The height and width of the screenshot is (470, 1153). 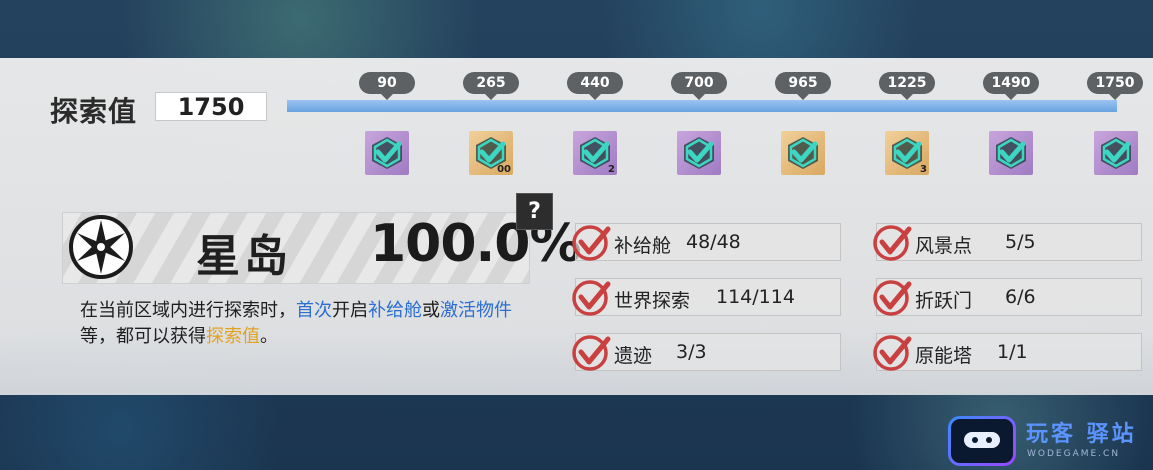 I want to click on desc-highlight: 补给舱, so click(x=395, y=310).